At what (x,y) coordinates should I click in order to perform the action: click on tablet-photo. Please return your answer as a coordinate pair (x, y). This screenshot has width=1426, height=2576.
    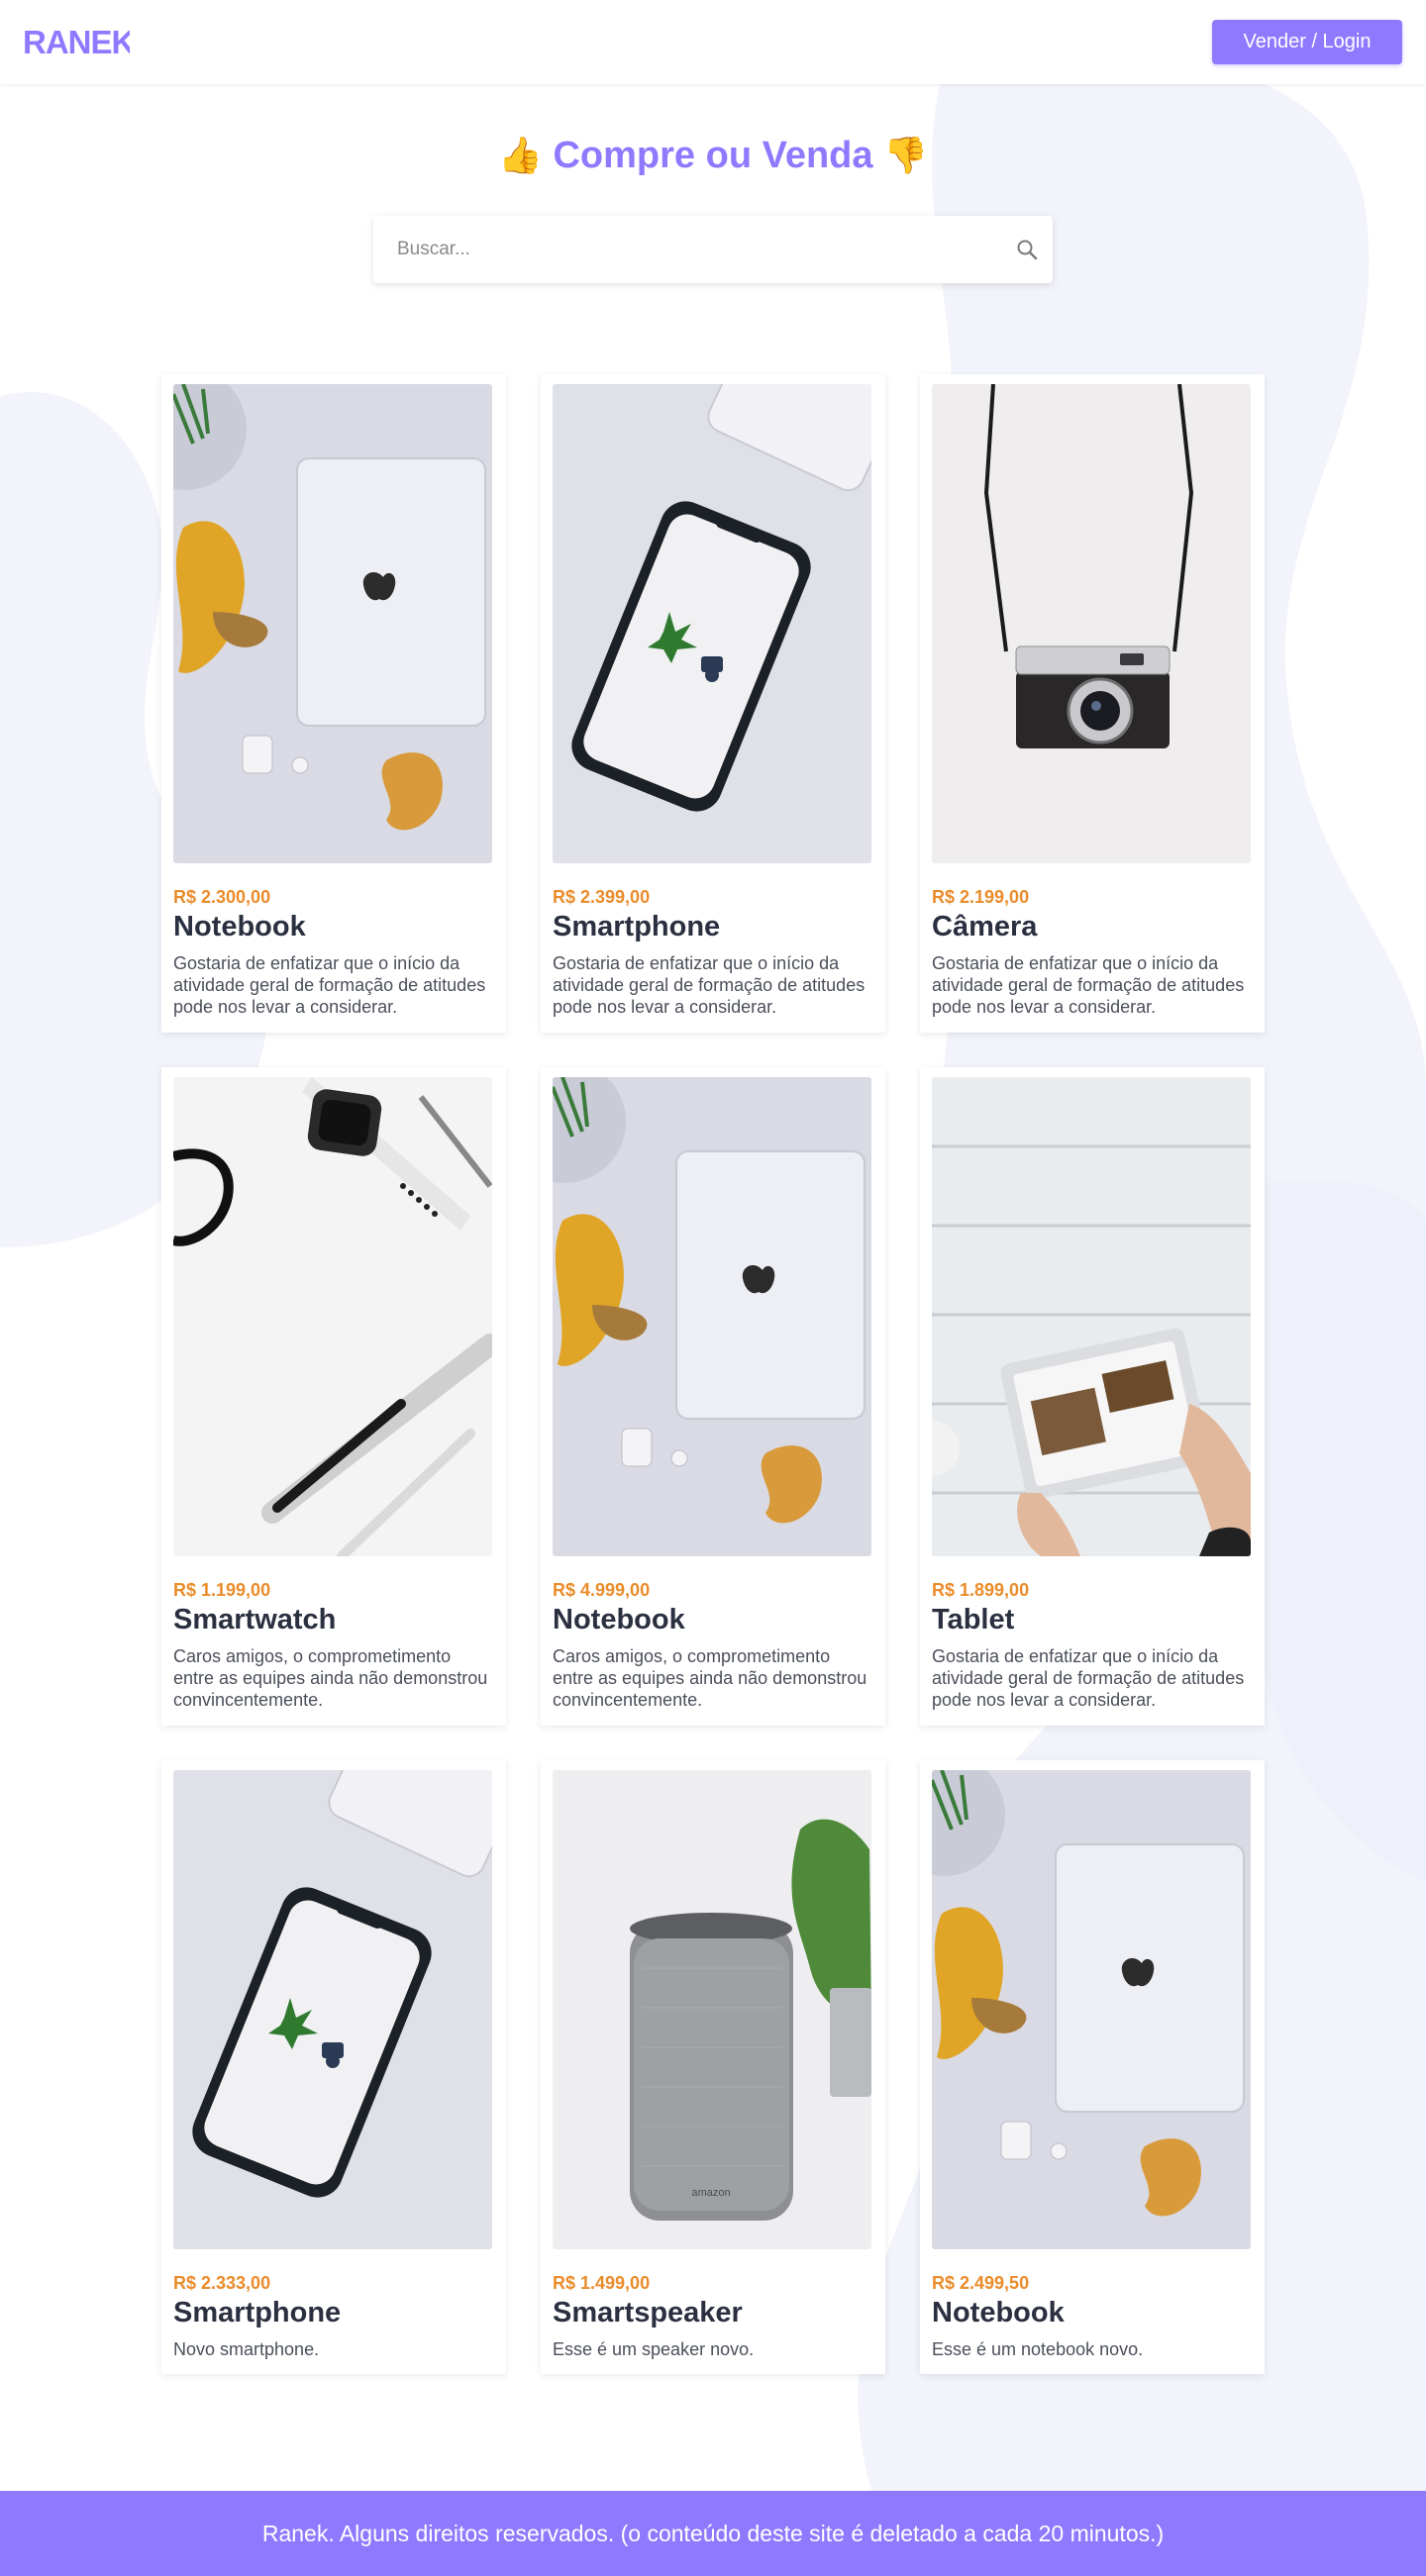
    Looking at the image, I should click on (1091, 1317).